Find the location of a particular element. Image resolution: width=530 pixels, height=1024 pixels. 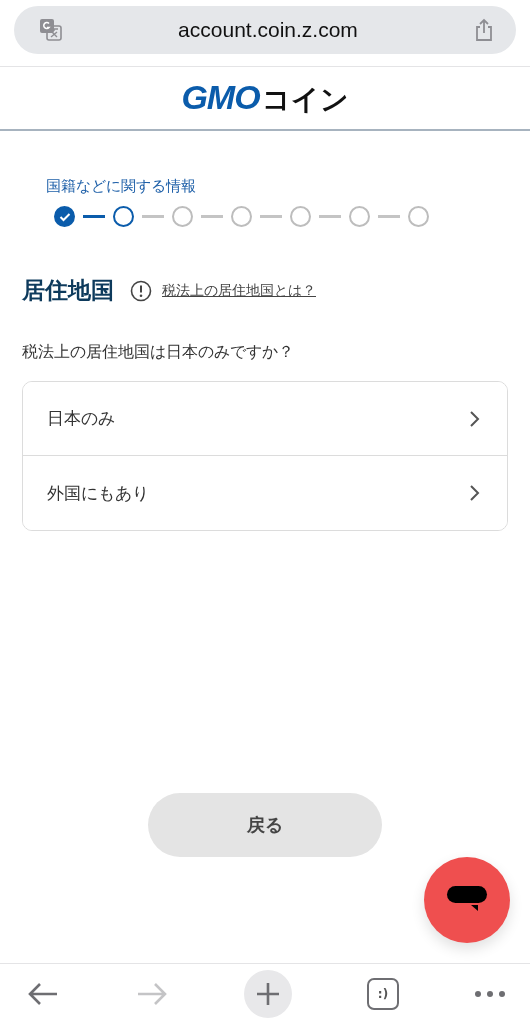

plus-icon is located at coordinates (268, 994).